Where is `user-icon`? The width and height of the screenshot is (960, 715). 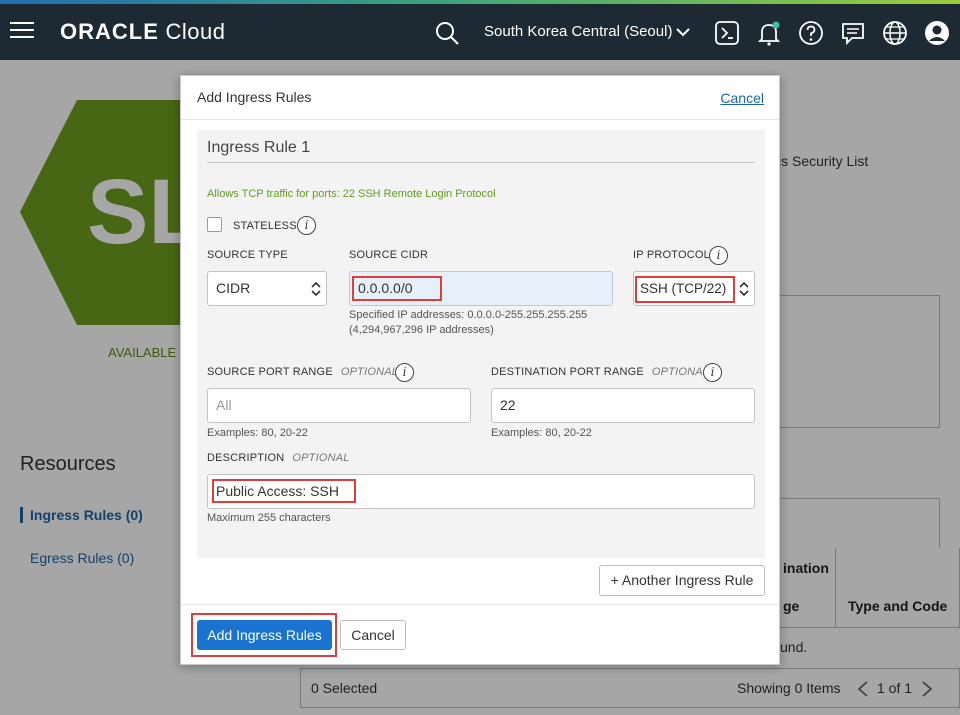 user-icon is located at coordinates (937, 33).